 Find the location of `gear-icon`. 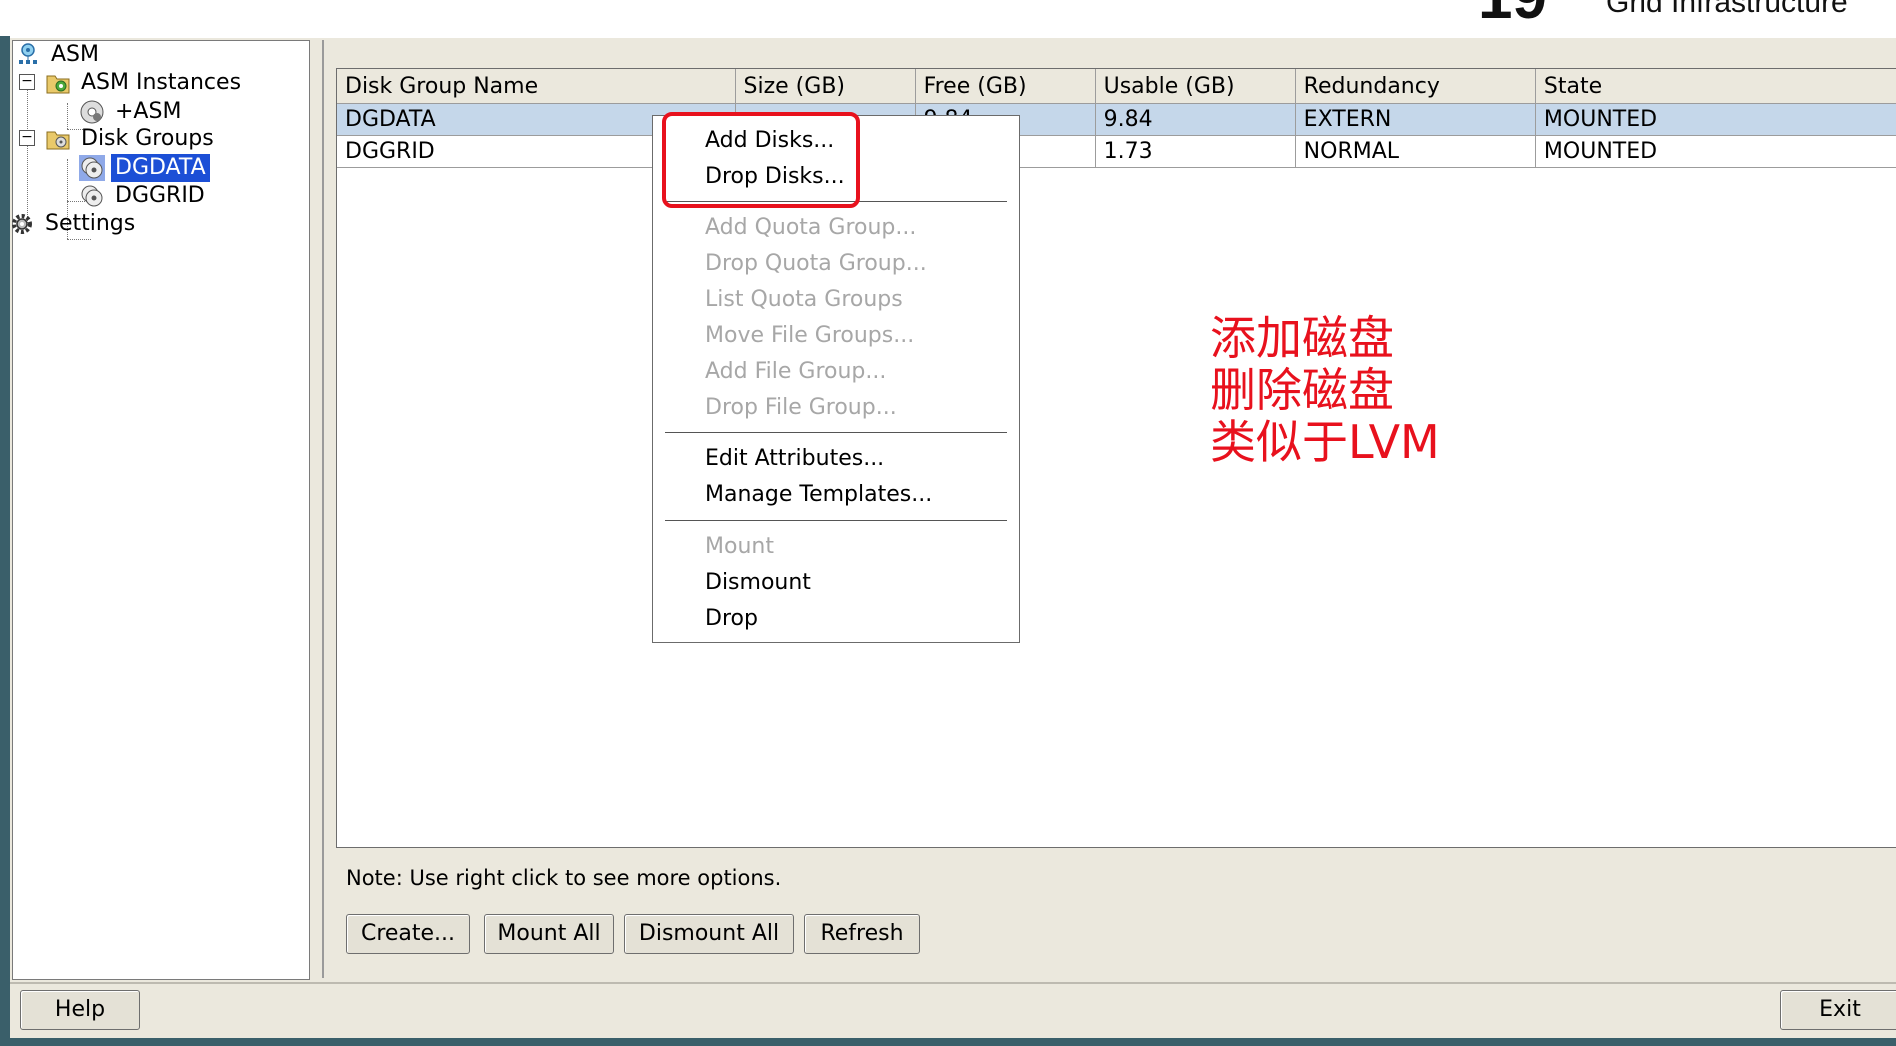

gear-icon is located at coordinates (22, 224).